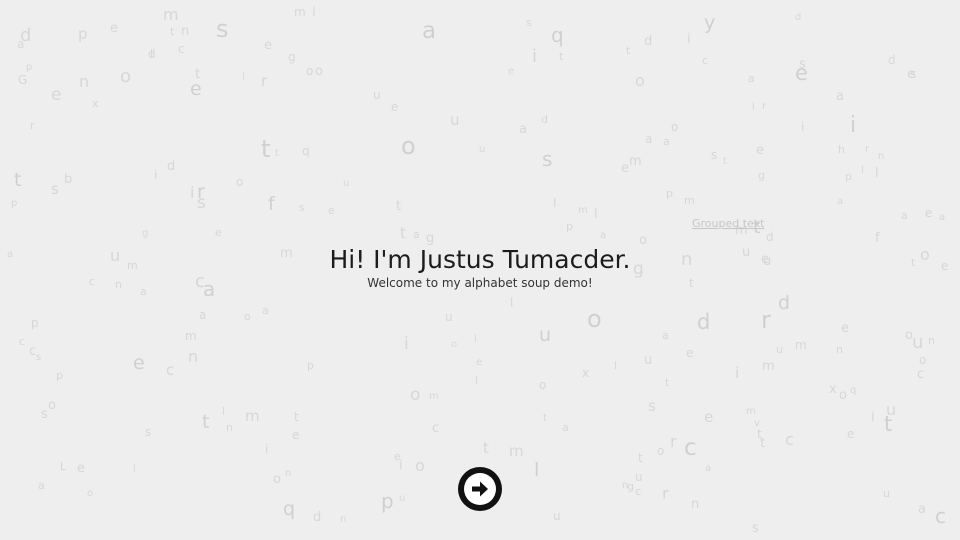  Describe the element at coordinates (710, 23) in the screenshot. I see `soup-letter: y` at that location.